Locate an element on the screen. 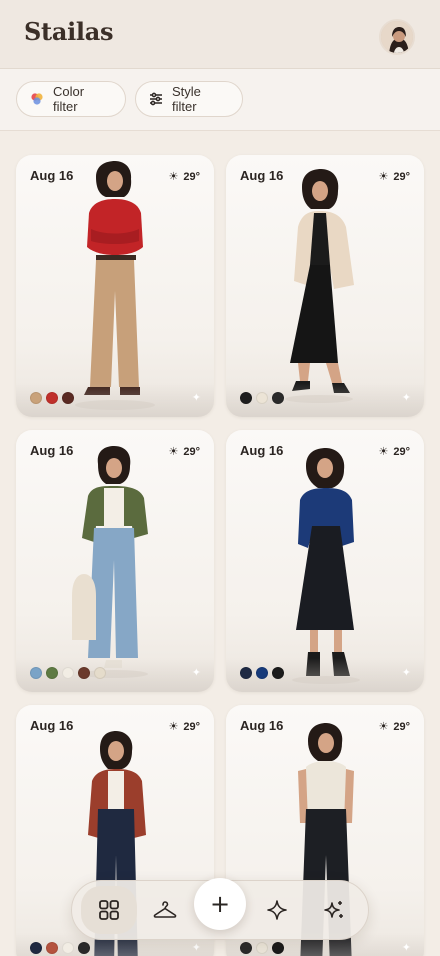 The width and height of the screenshot is (440, 956). sparkle-outline-icon is located at coordinates (277, 910).